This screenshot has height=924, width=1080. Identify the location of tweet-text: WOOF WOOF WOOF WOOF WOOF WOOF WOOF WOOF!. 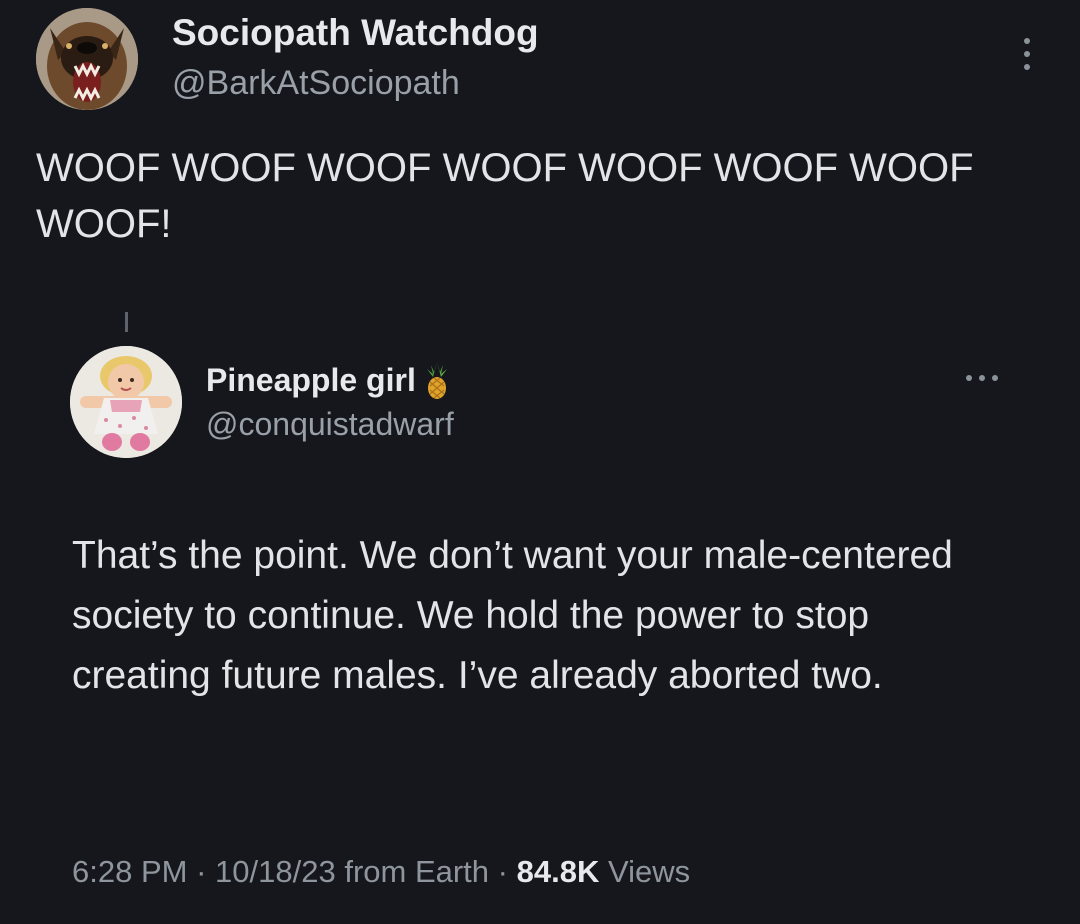
(505, 196).